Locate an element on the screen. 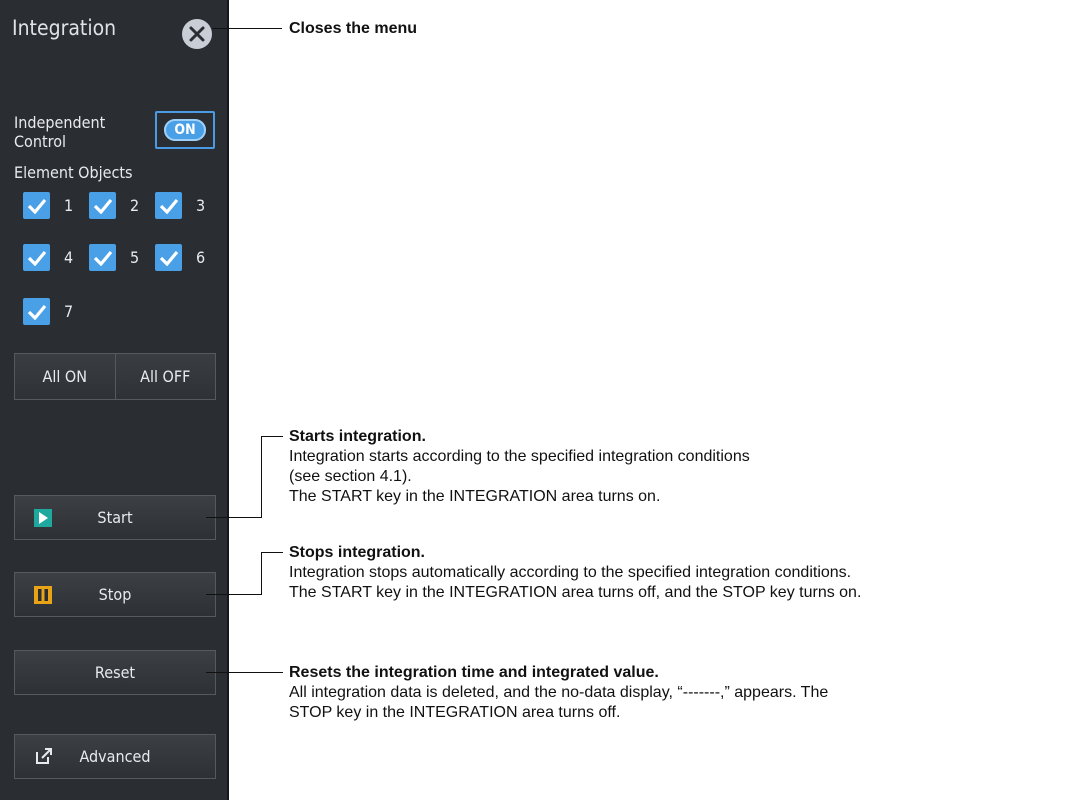  menu-title: Integration is located at coordinates (64, 28).